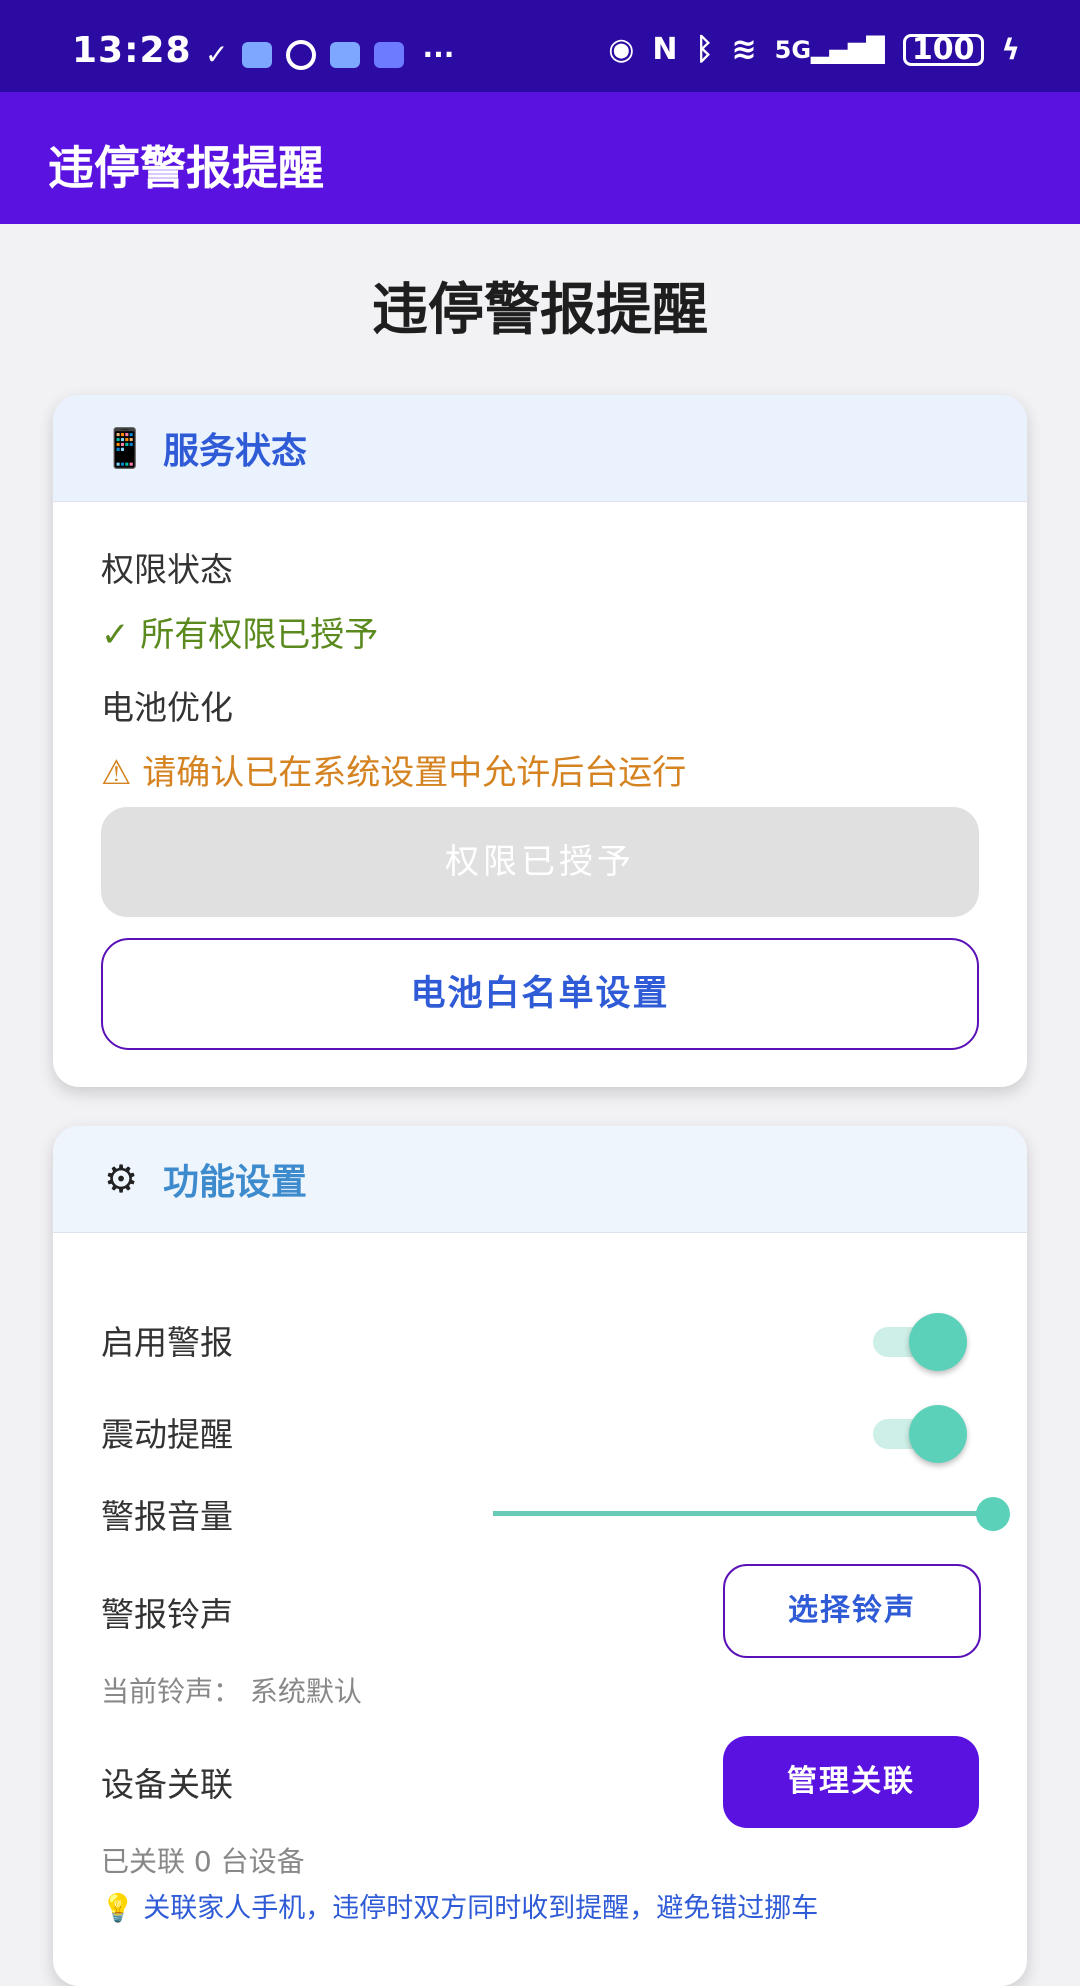  I want to click on choose-ringtone-button: 选择铃声, so click(852, 1611).